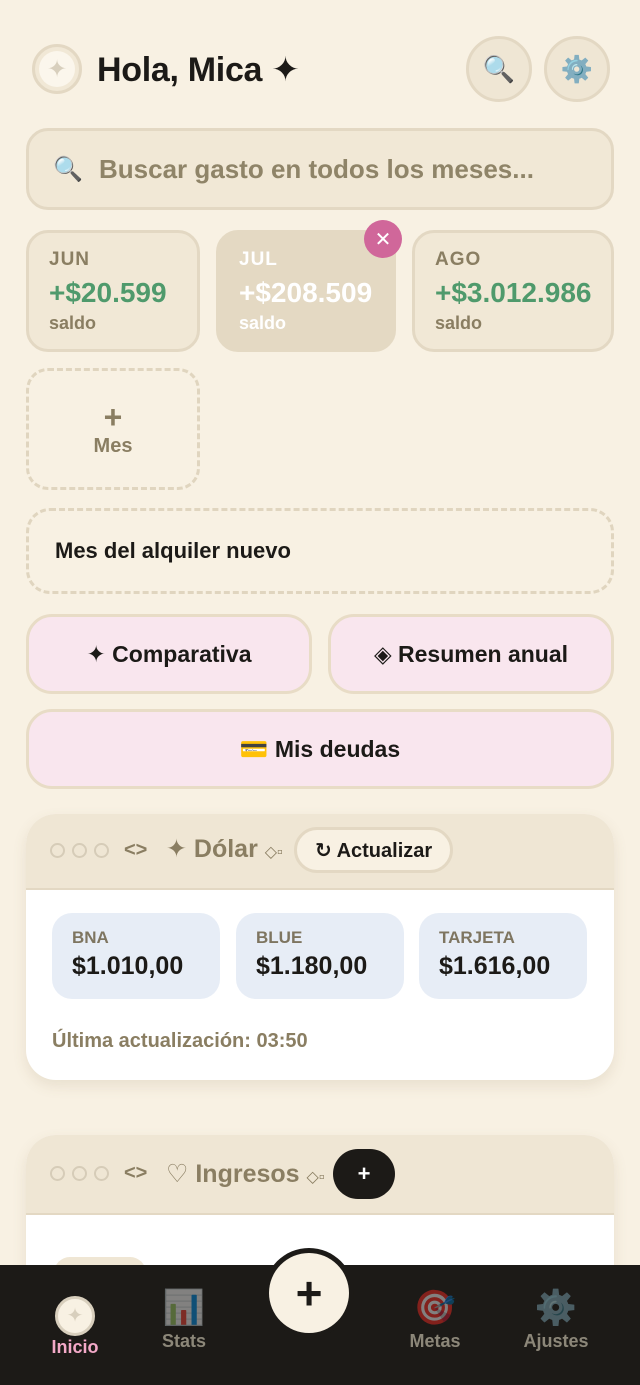 This screenshot has height=1385, width=640. I want to click on rate-card-tarjeta: TARJETA $1.616,00, so click(503, 956).